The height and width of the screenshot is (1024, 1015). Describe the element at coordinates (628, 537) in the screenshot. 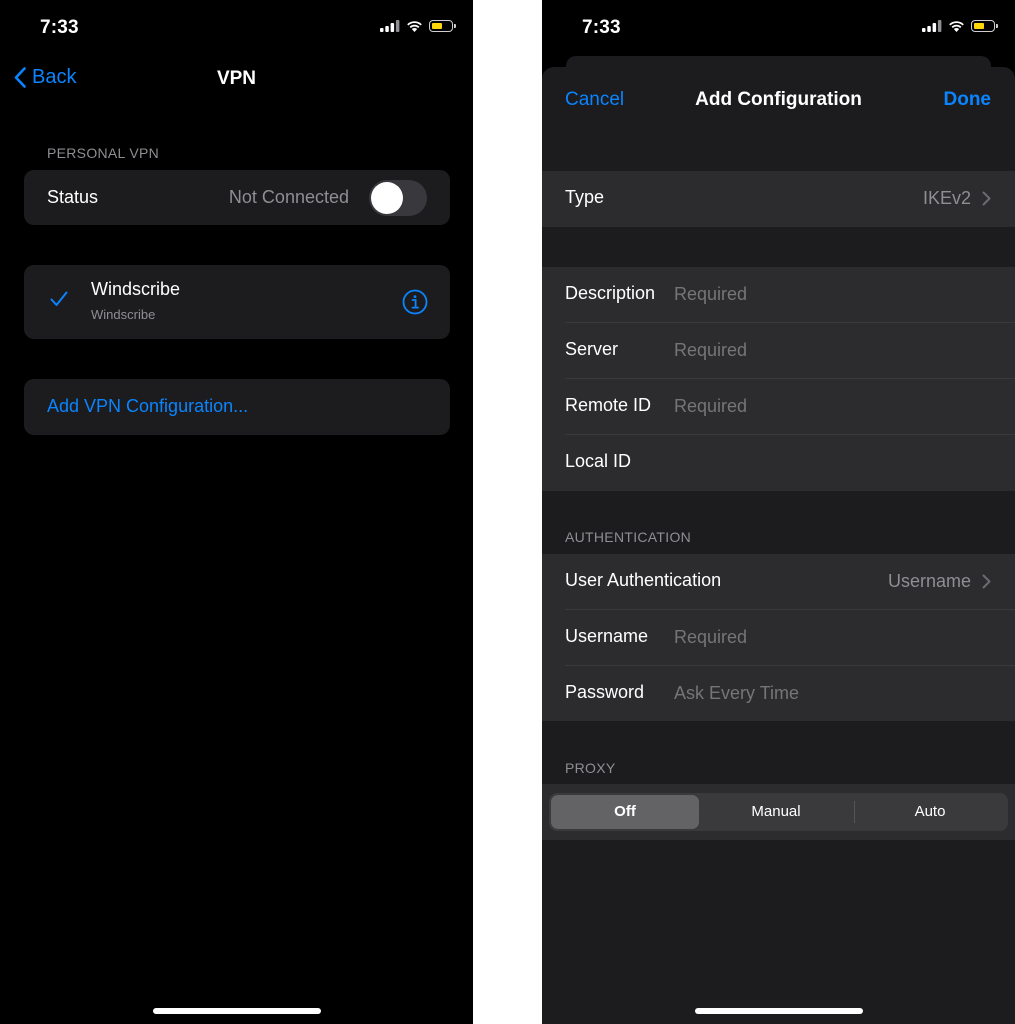

I see `authentication-header: AUTHENTICATION` at that location.